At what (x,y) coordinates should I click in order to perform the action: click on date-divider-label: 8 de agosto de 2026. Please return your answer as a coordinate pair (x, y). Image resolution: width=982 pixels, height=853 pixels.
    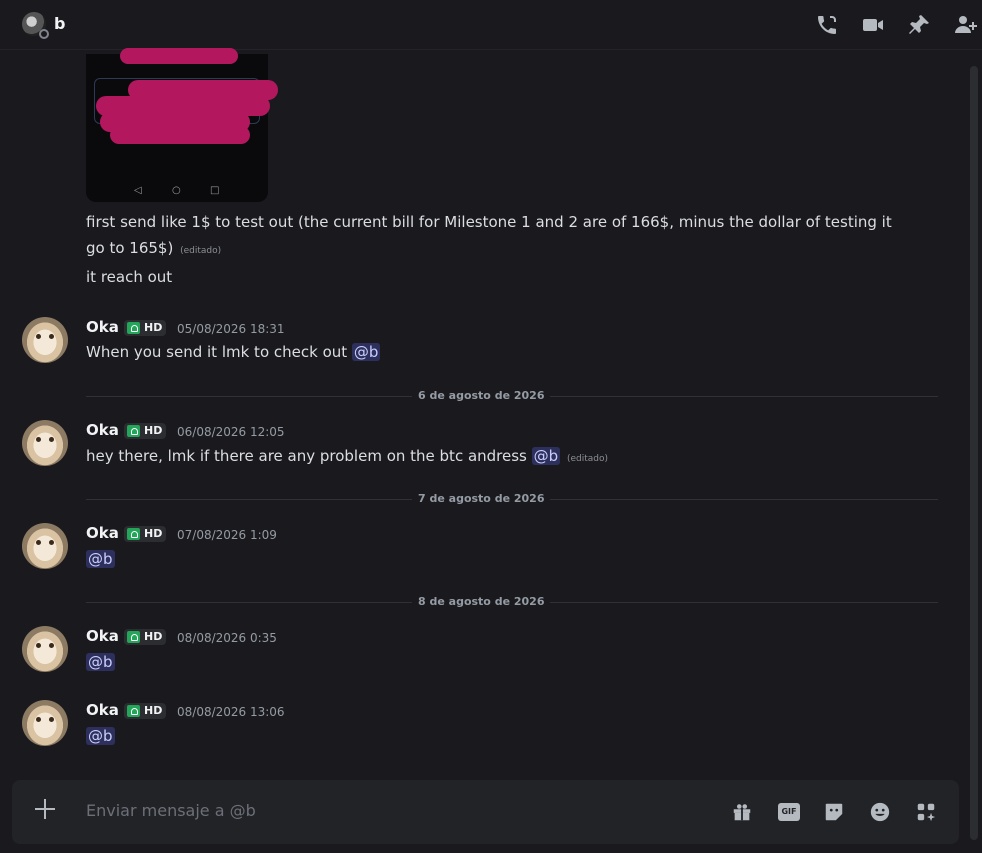
    Looking at the image, I should click on (481, 601).